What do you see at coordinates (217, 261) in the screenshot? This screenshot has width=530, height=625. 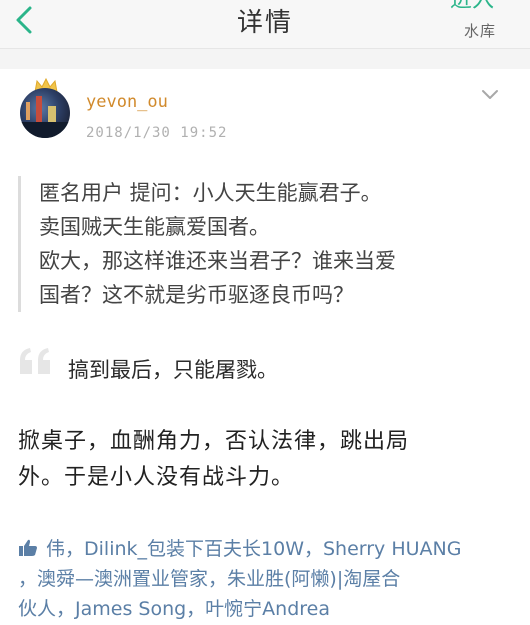 I see `quote-line: 欧大，那这样谁还来当君子？谁来当爱` at bounding box center [217, 261].